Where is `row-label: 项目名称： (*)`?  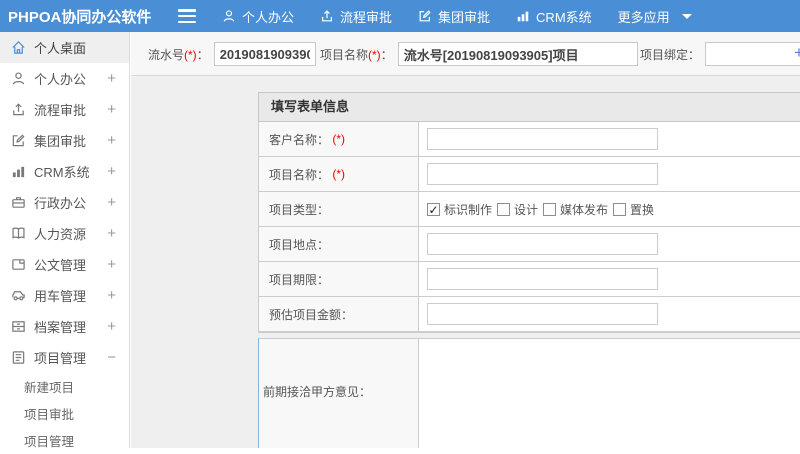
row-label: 项目名称： (*) is located at coordinates (339, 174).